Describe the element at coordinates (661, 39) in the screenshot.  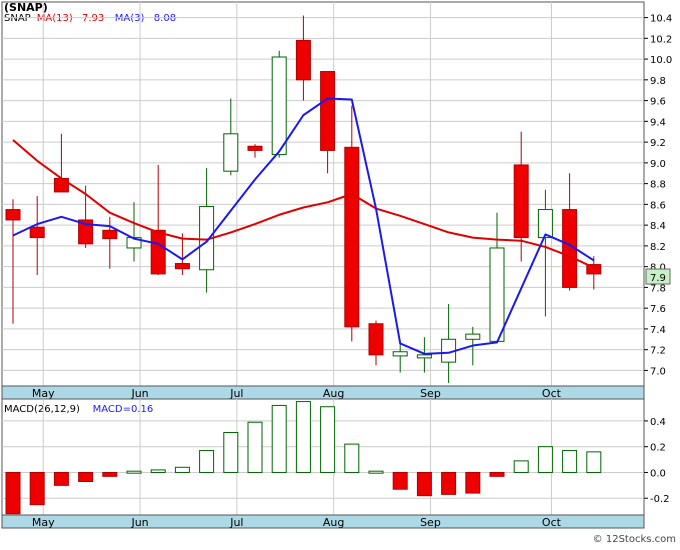
I see `price-tick-label: 10.2` at that location.